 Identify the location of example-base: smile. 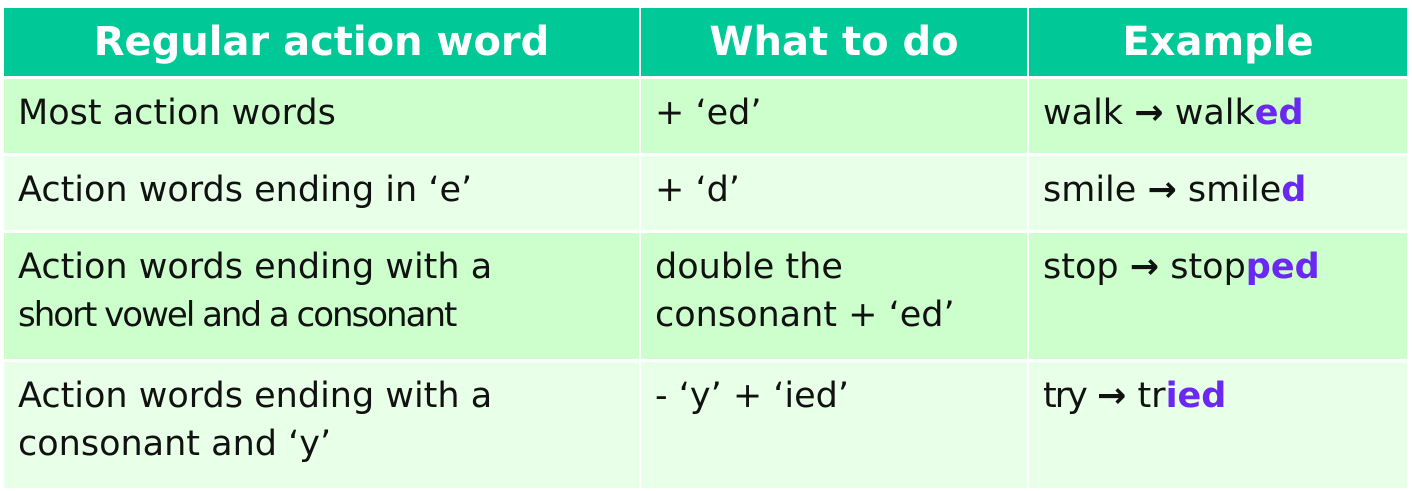
(1090, 190).